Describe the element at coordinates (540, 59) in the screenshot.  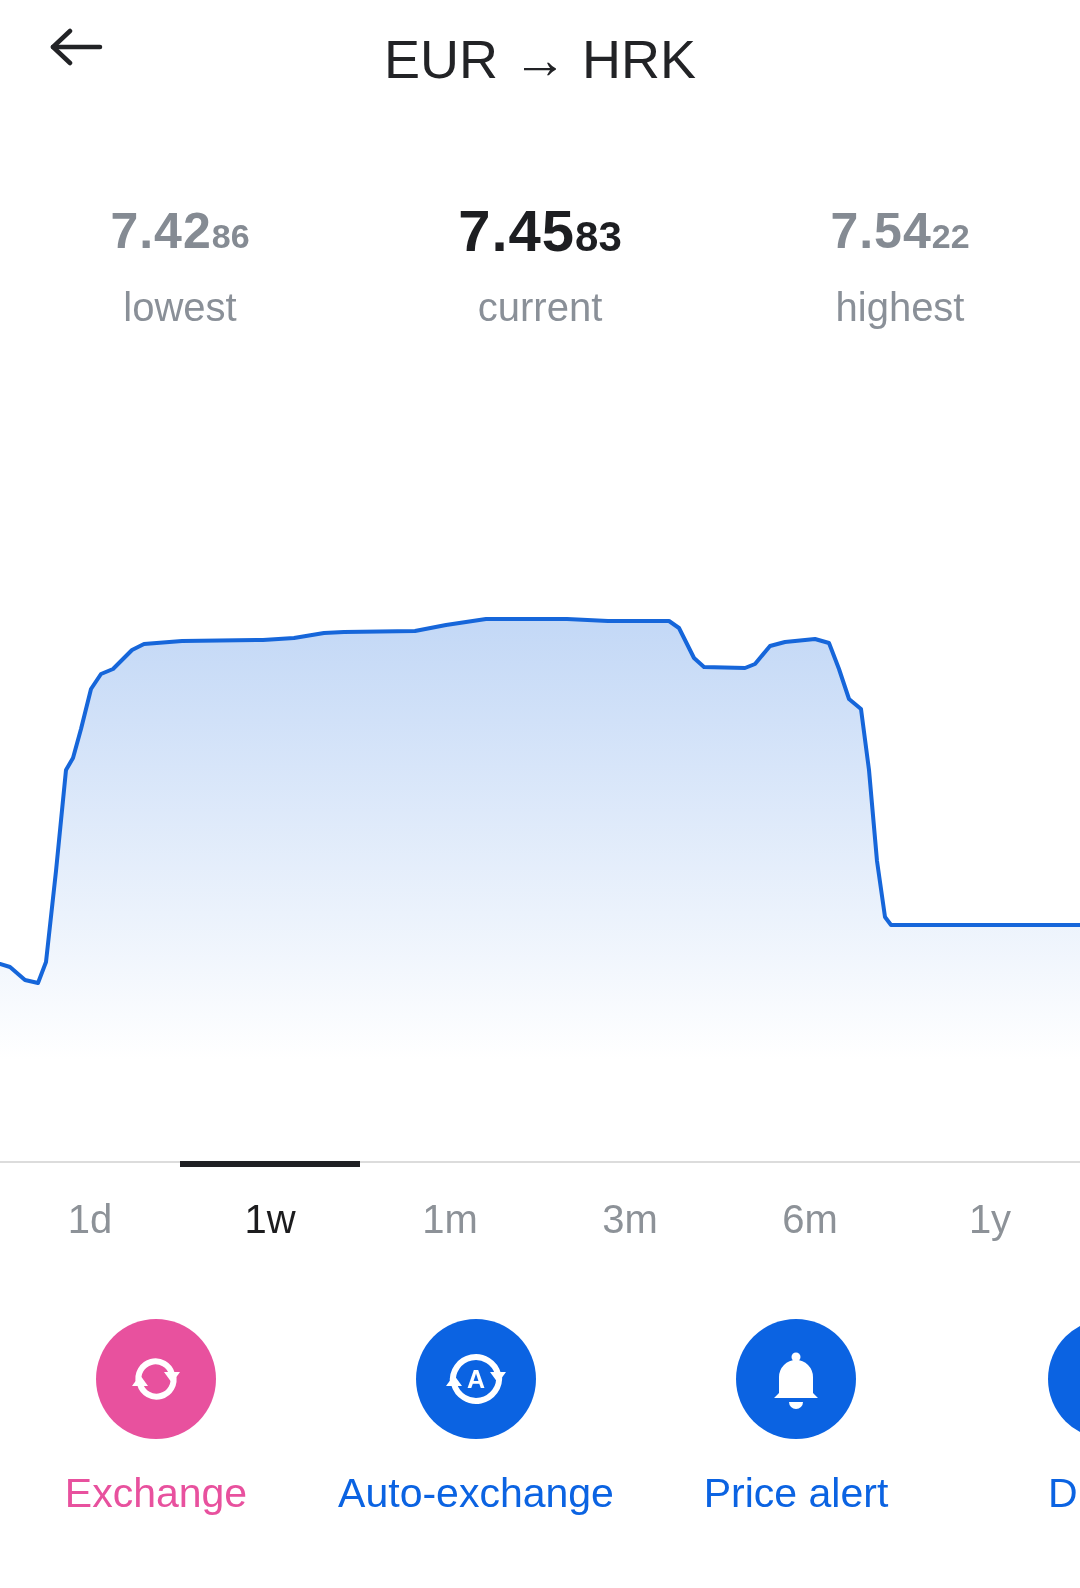
I see `pair-title: EUR → HRK` at that location.